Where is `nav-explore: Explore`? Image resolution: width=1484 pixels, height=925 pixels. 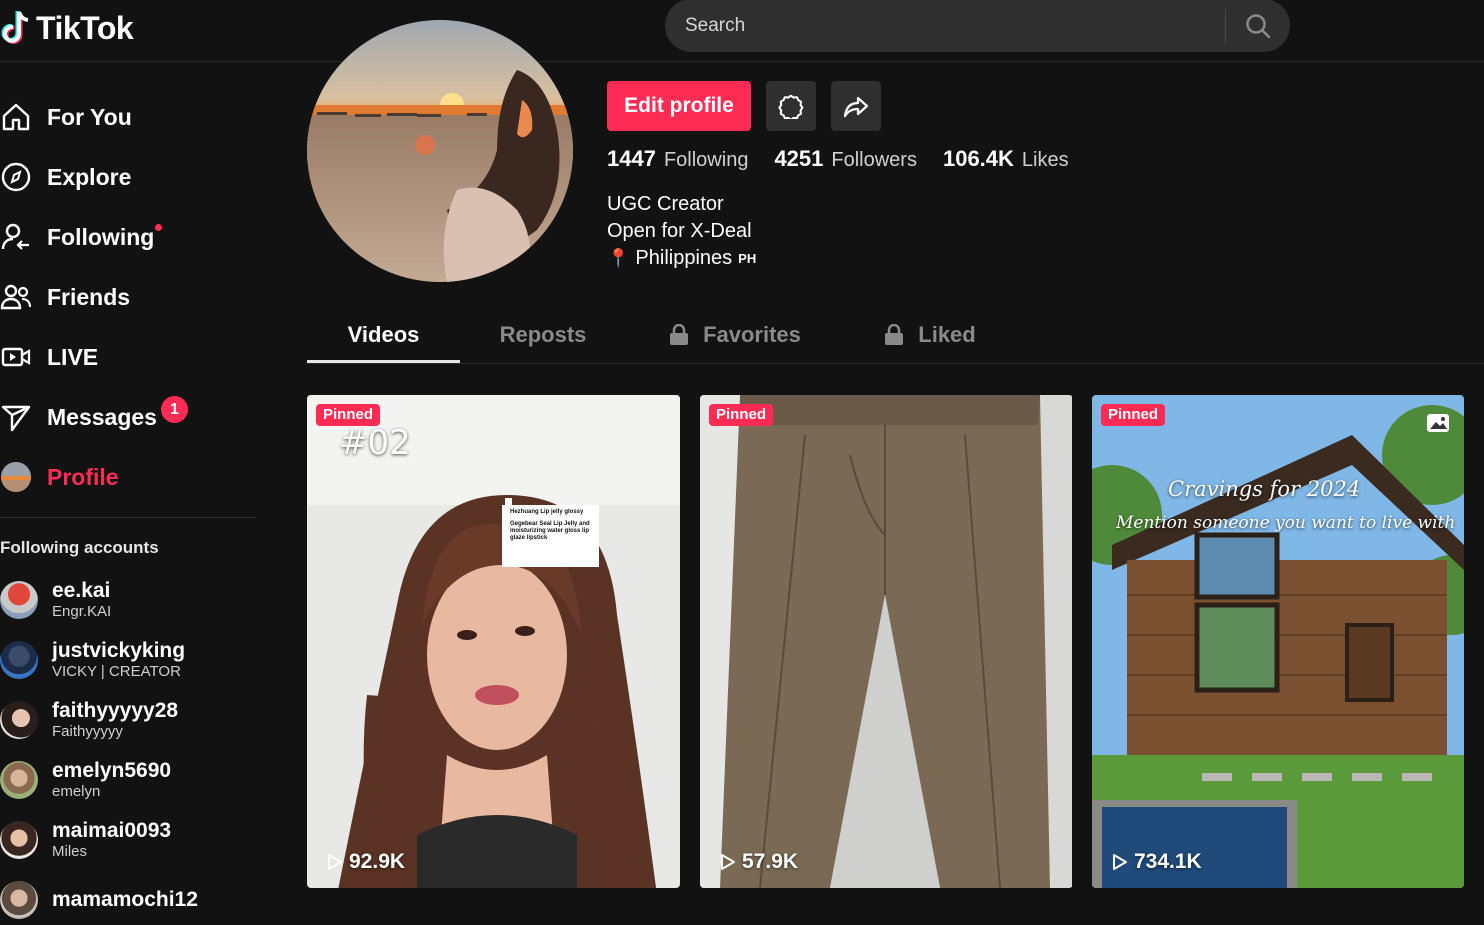
nav-explore: Explore is located at coordinates (120, 177).